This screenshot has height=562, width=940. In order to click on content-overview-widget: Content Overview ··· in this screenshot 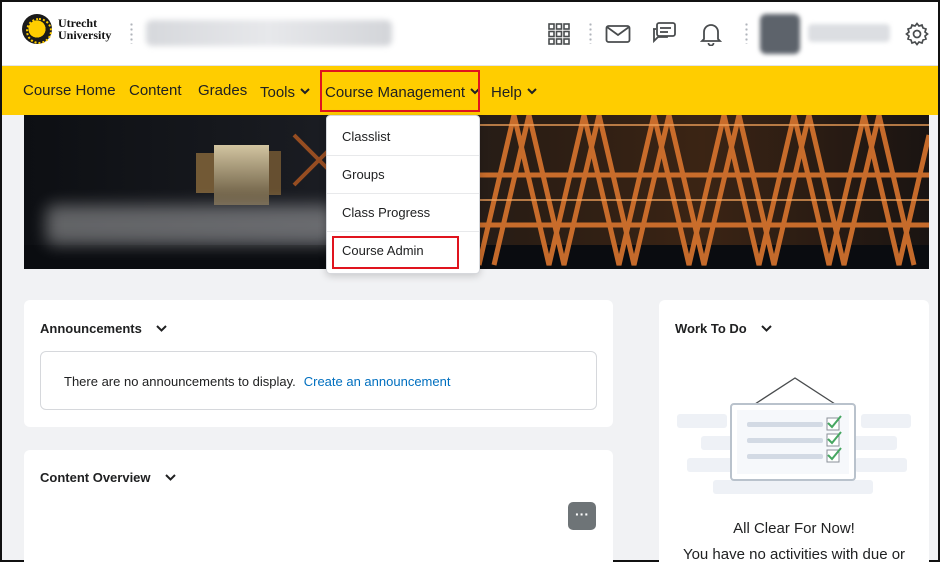, I will do `click(318, 506)`.